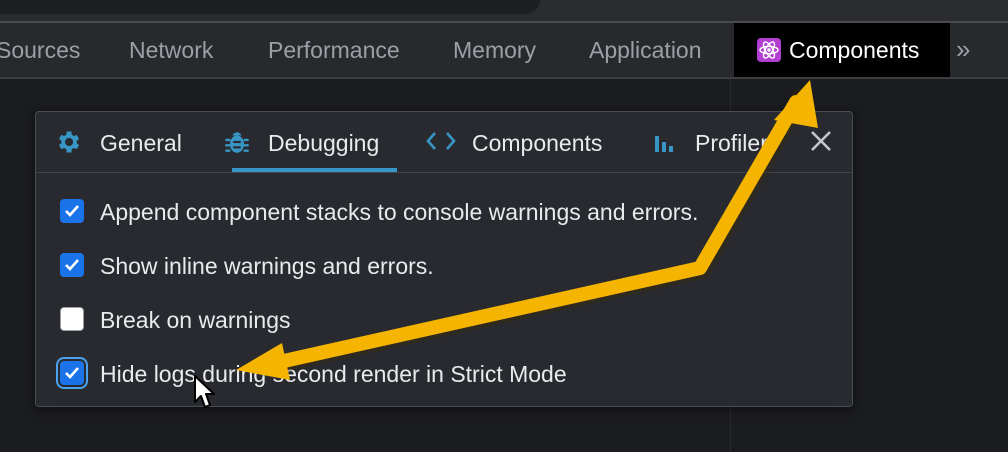  I want to click on mouse-pointer-icon, so click(204, 391).